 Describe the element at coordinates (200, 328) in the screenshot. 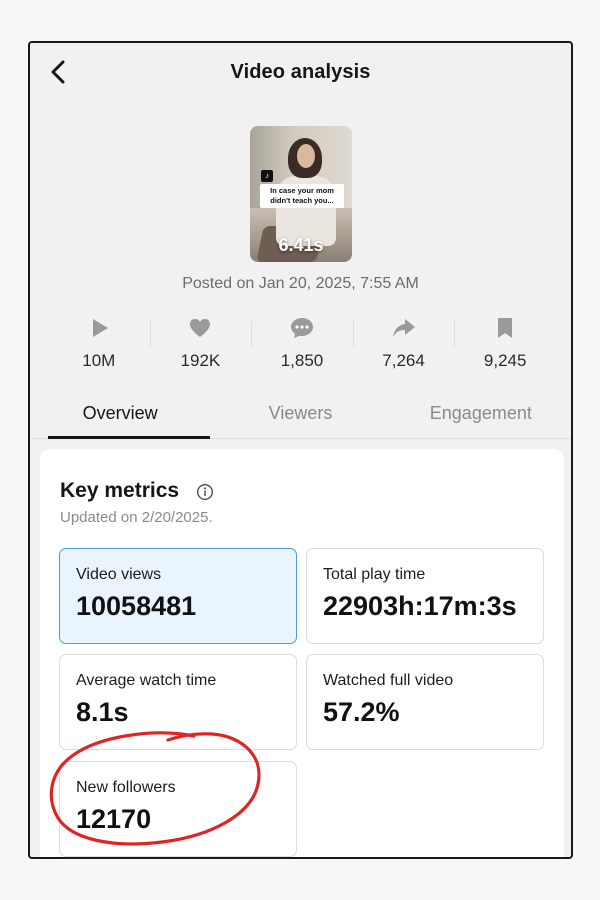

I see `heart-icon` at that location.